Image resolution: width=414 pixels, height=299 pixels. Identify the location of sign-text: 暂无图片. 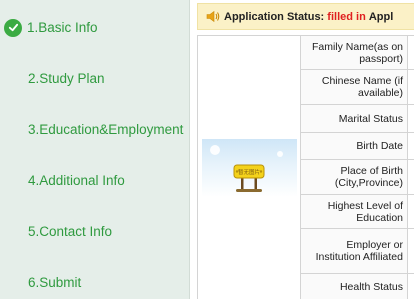
(248, 172).